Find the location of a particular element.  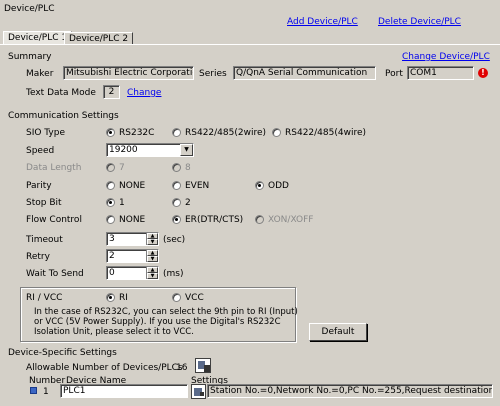

retry-label: Retry is located at coordinates (38, 257).